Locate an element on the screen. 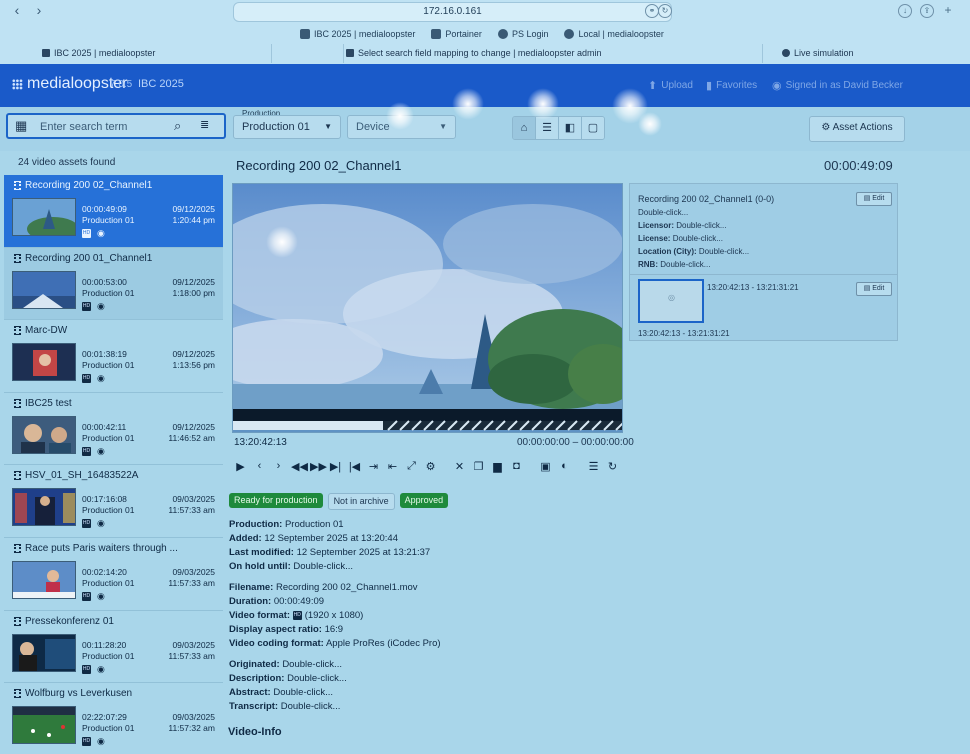 The image size is (970, 754). metadata-row: Video format: HD (1920 x 1080) is located at coordinates (335, 616).